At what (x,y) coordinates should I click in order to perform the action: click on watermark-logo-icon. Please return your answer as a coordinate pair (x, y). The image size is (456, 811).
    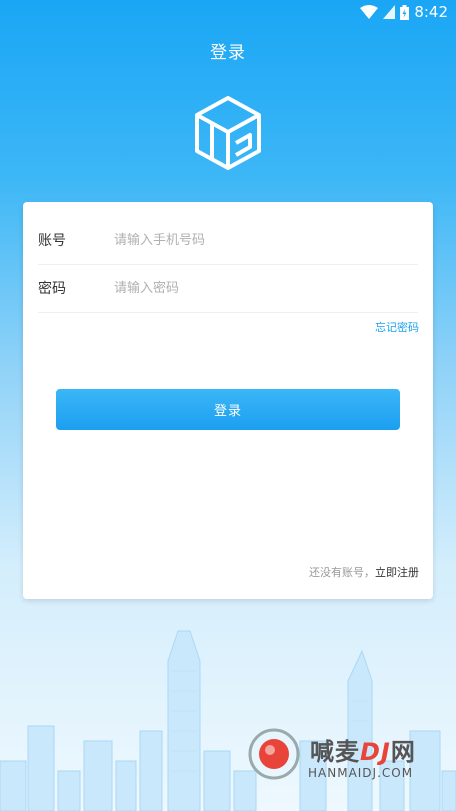
    Looking at the image, I should click on (274, 754).